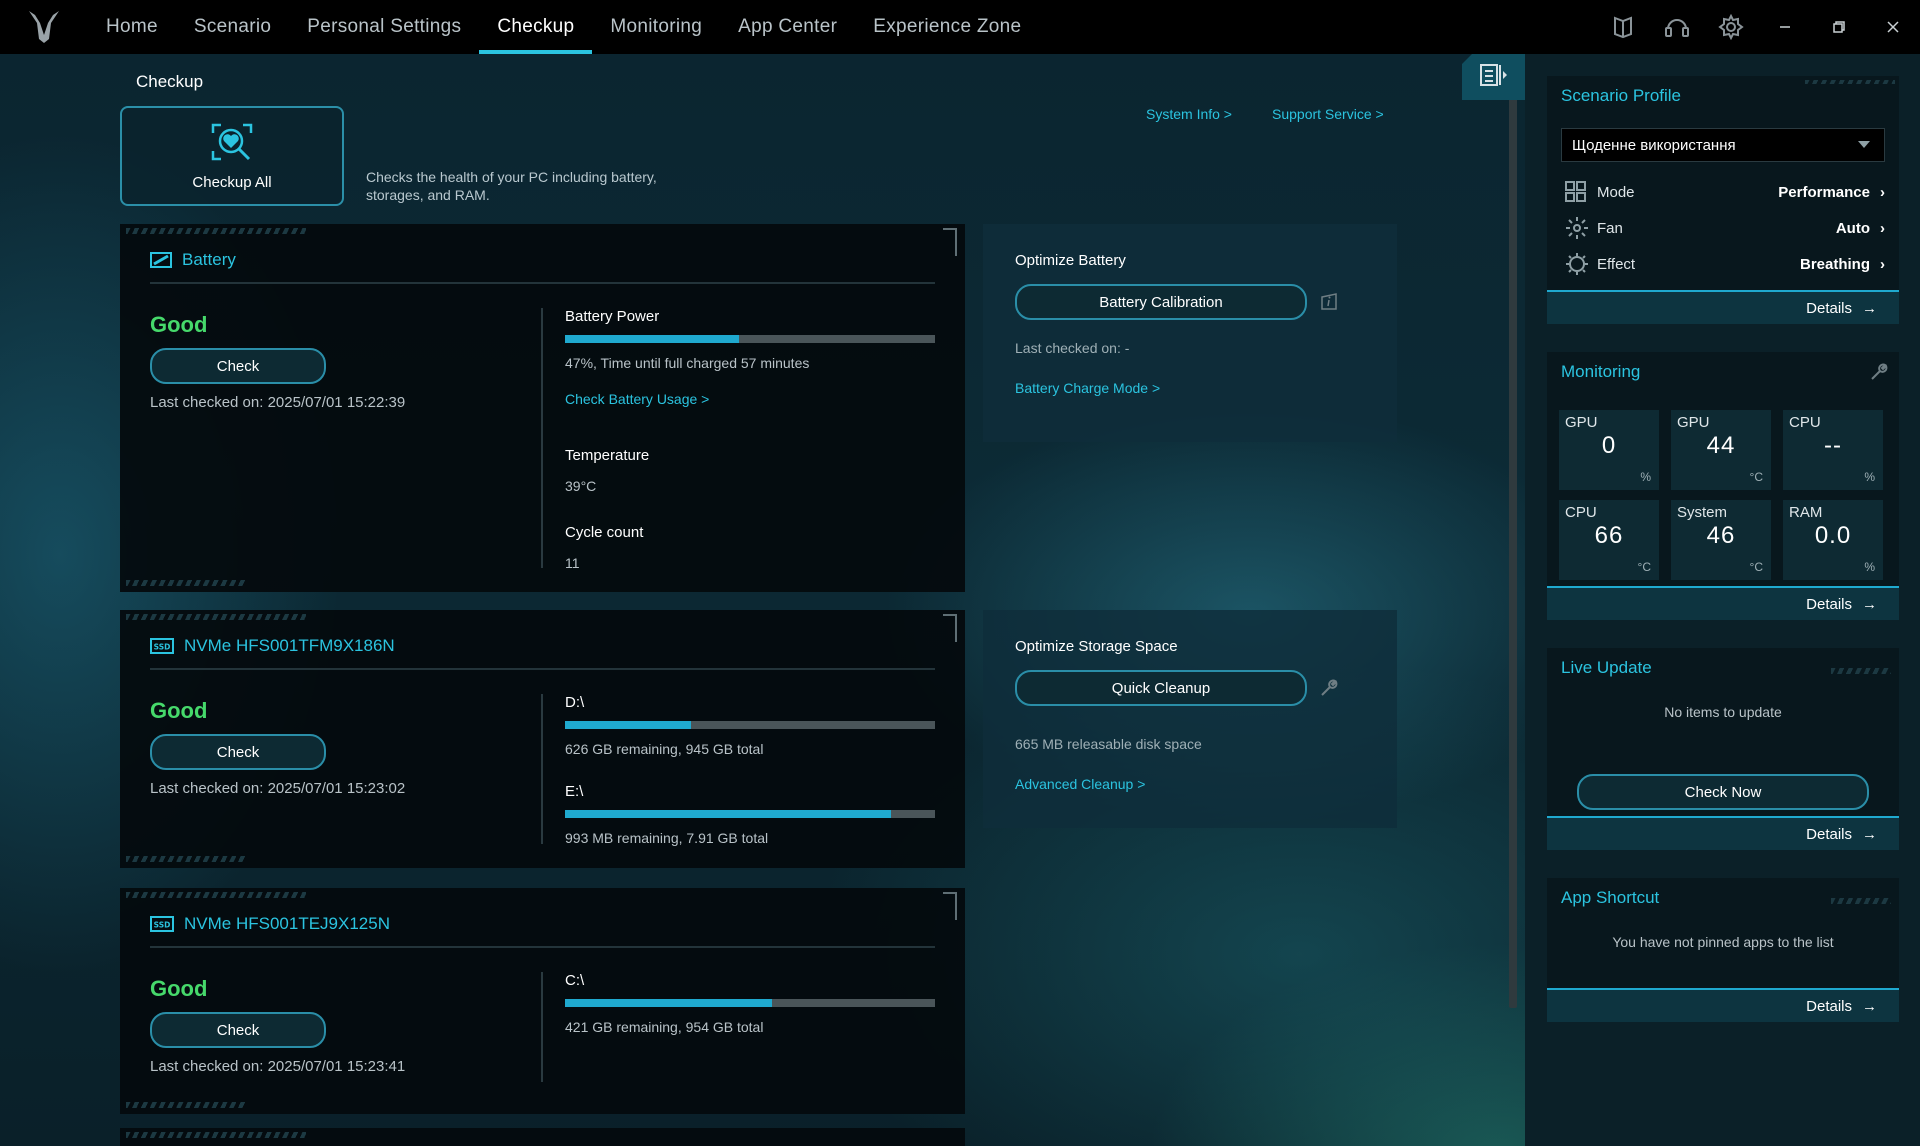 The width and height of the screenshot is (1920, 1146). I want to click on nav-checkup: Checkup, so click(536, 27).